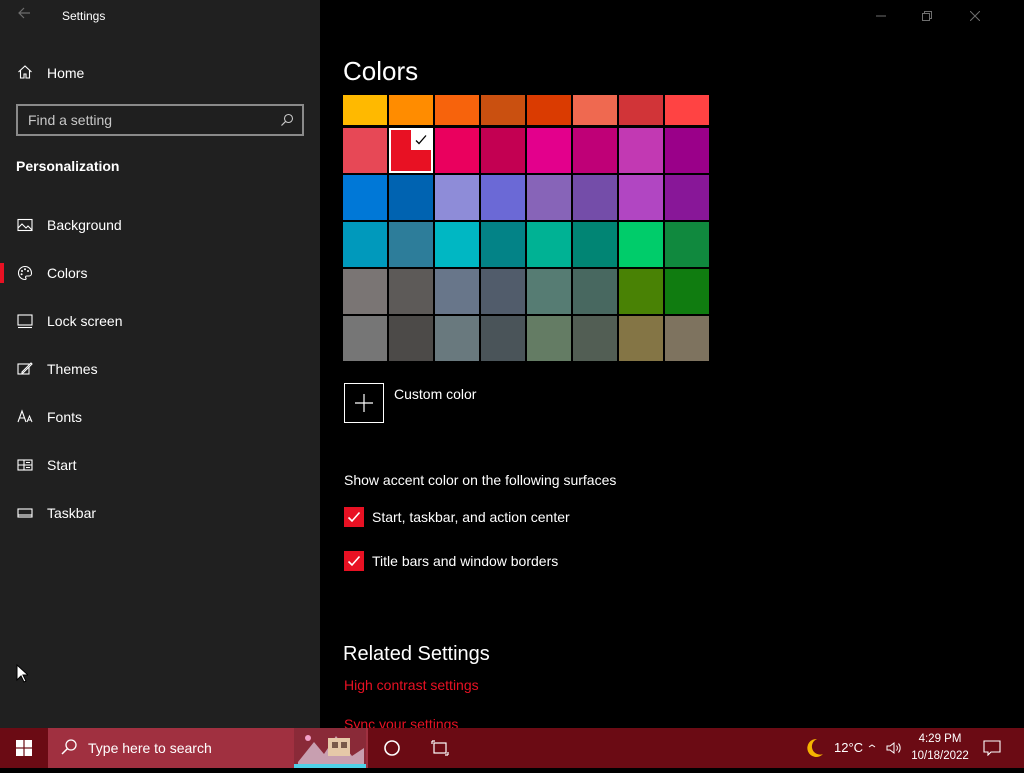  I want to click on accent-color-swatch-selected, so click(411, 150).